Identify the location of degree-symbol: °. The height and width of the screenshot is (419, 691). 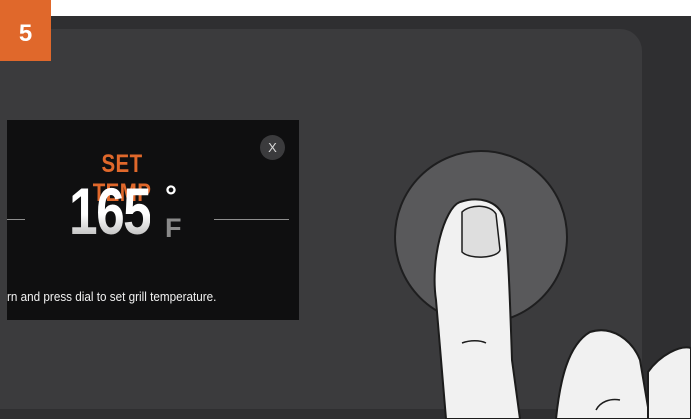
(171, 196).